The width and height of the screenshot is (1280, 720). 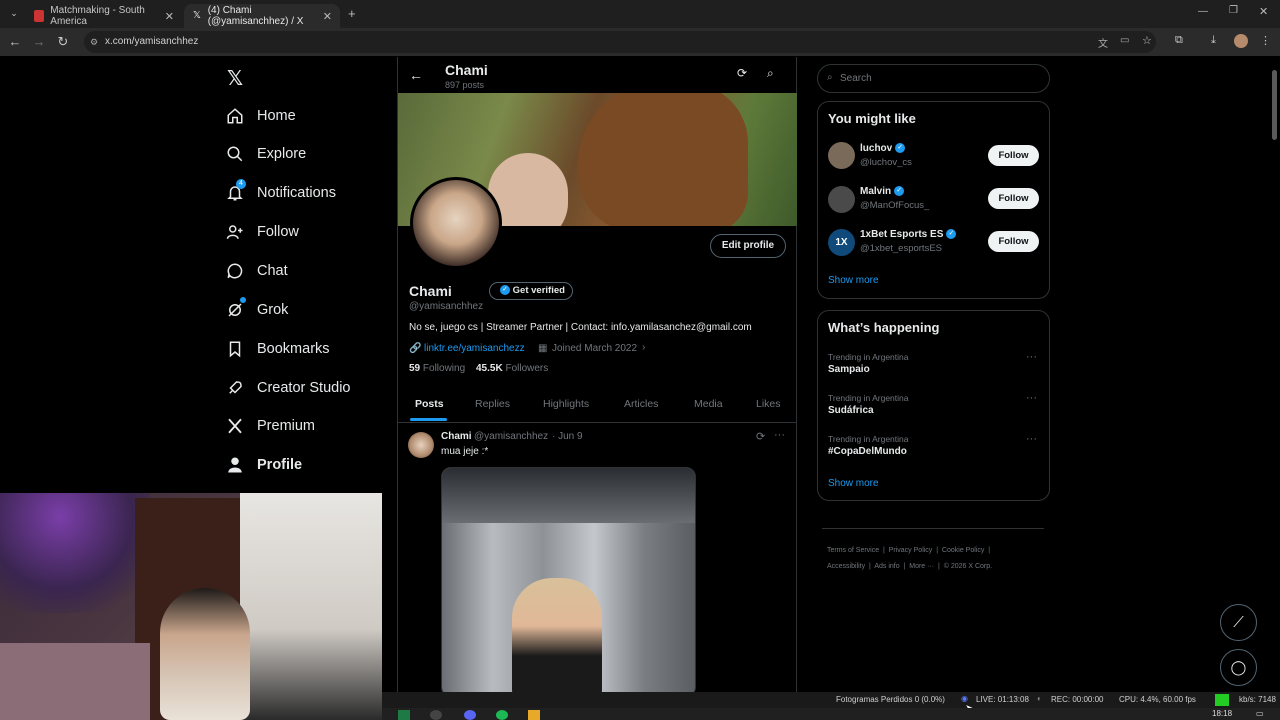 I want to click on grok-post-icon: ⟳, so click(x=760, y=436).